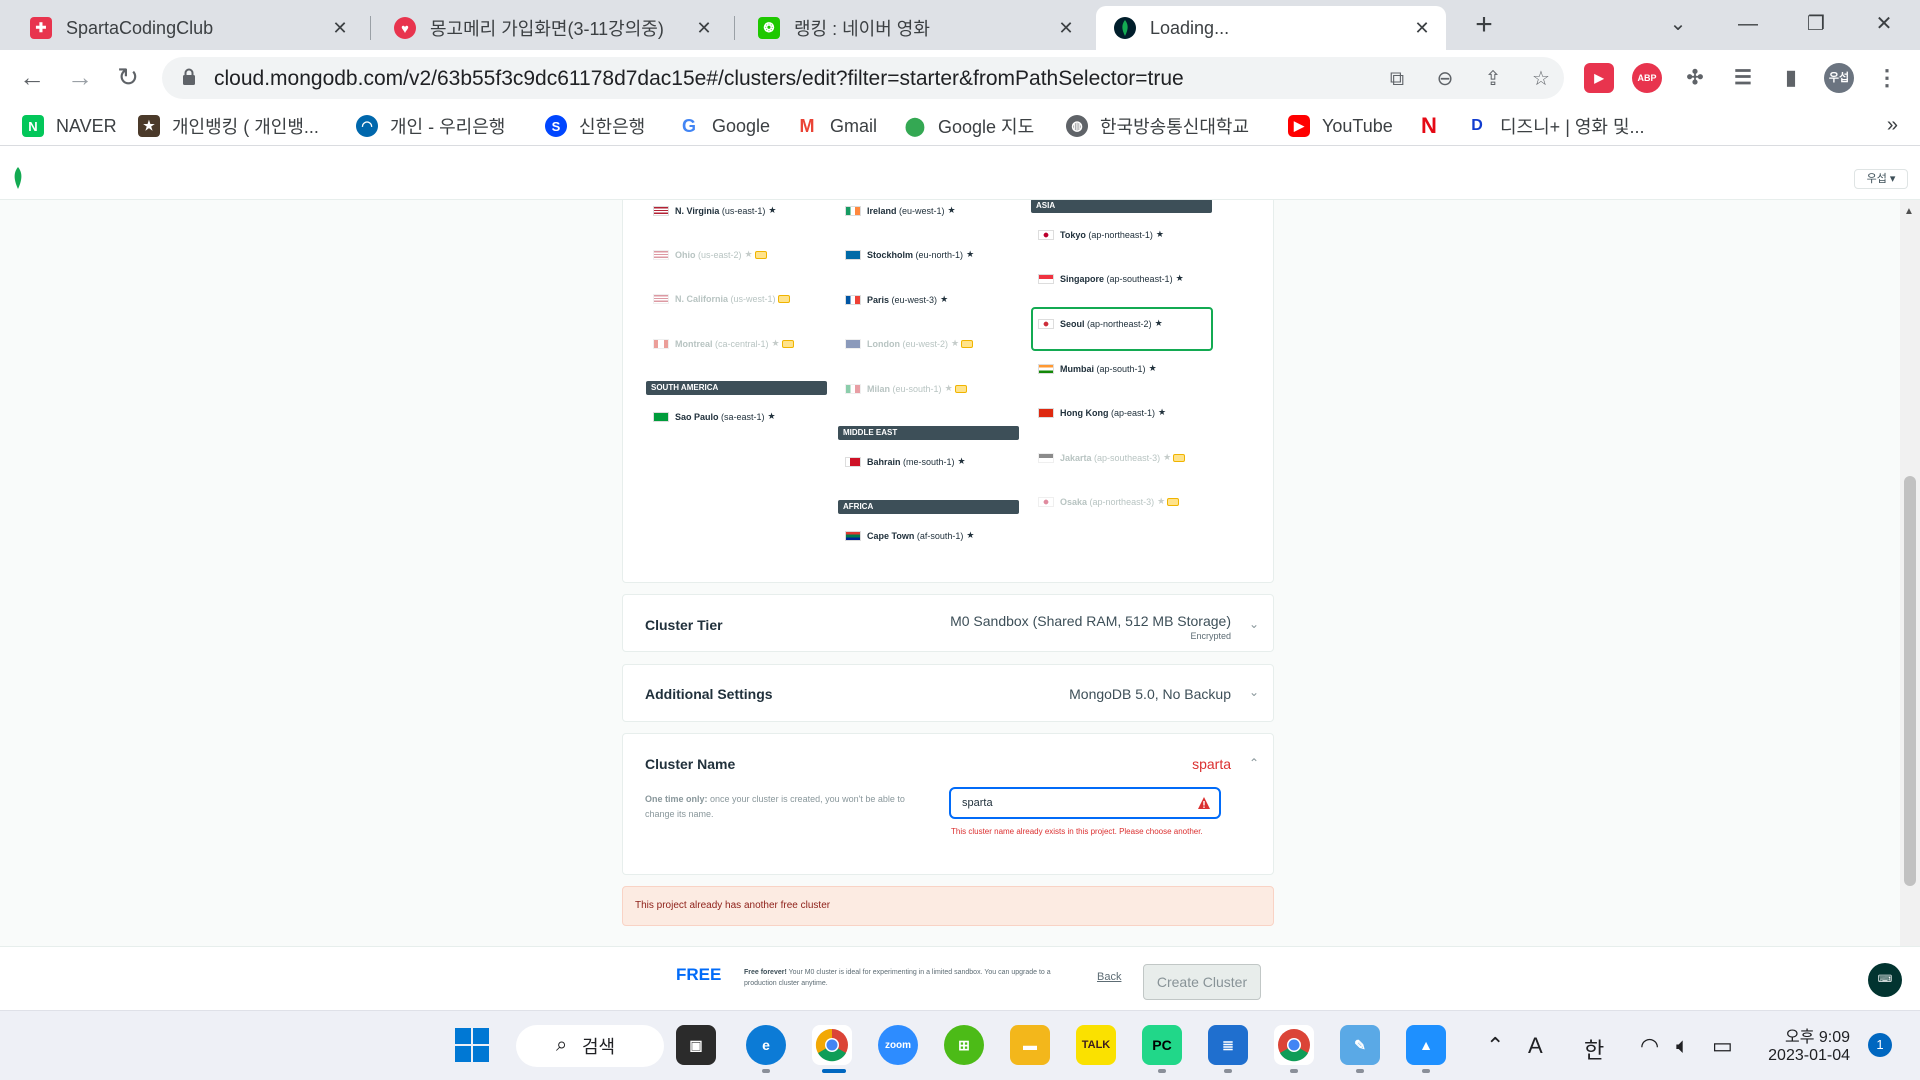 The height and width of the screenshot is (1080, 1920). What do you see at coordinates (1880, 1045) in the screenshot?
I see `notification-badge: 1` at bounding box center [1880, 1045].